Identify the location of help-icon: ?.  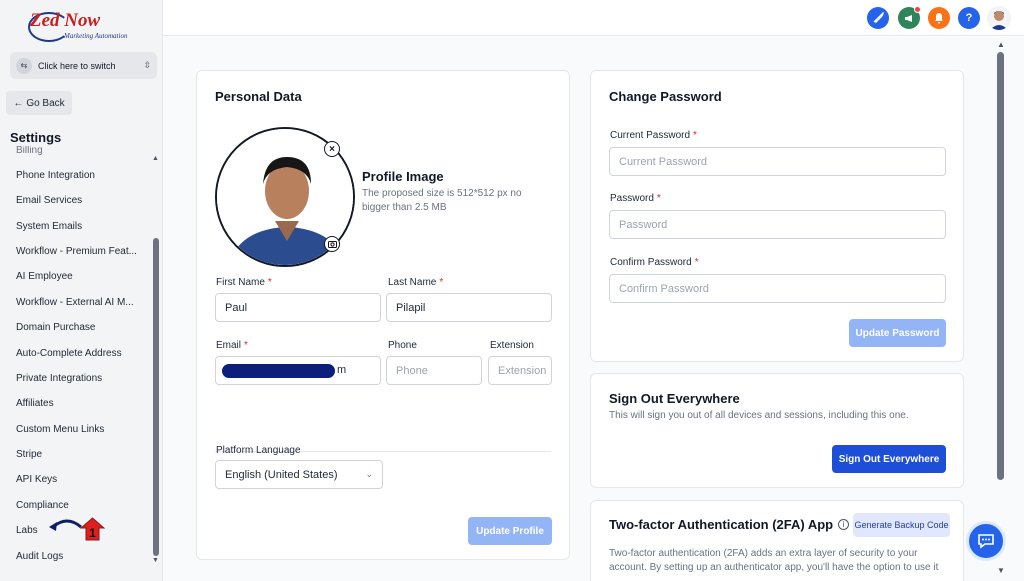
(969, 18).